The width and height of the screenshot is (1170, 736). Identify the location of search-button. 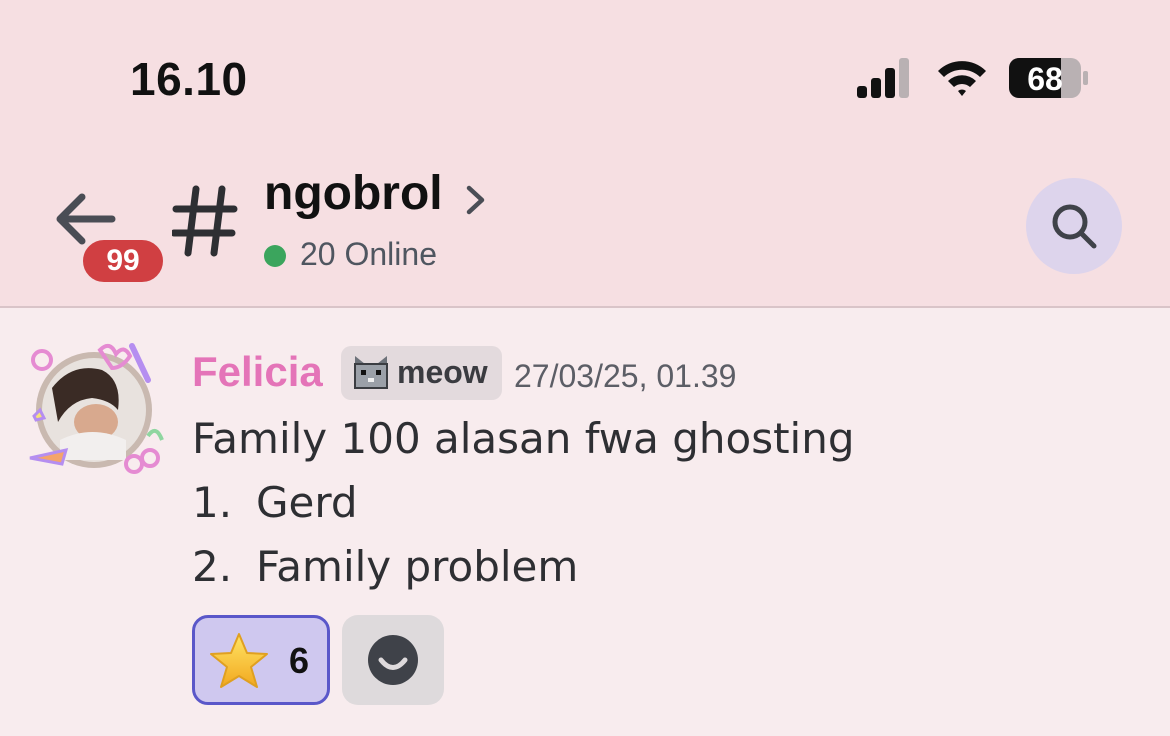
(1074, 226).